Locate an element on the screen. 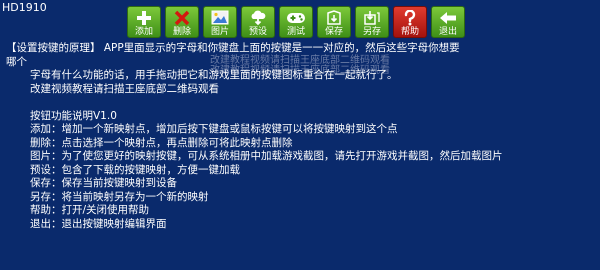  image-button: 图片 is located at coordinates (220, 22).